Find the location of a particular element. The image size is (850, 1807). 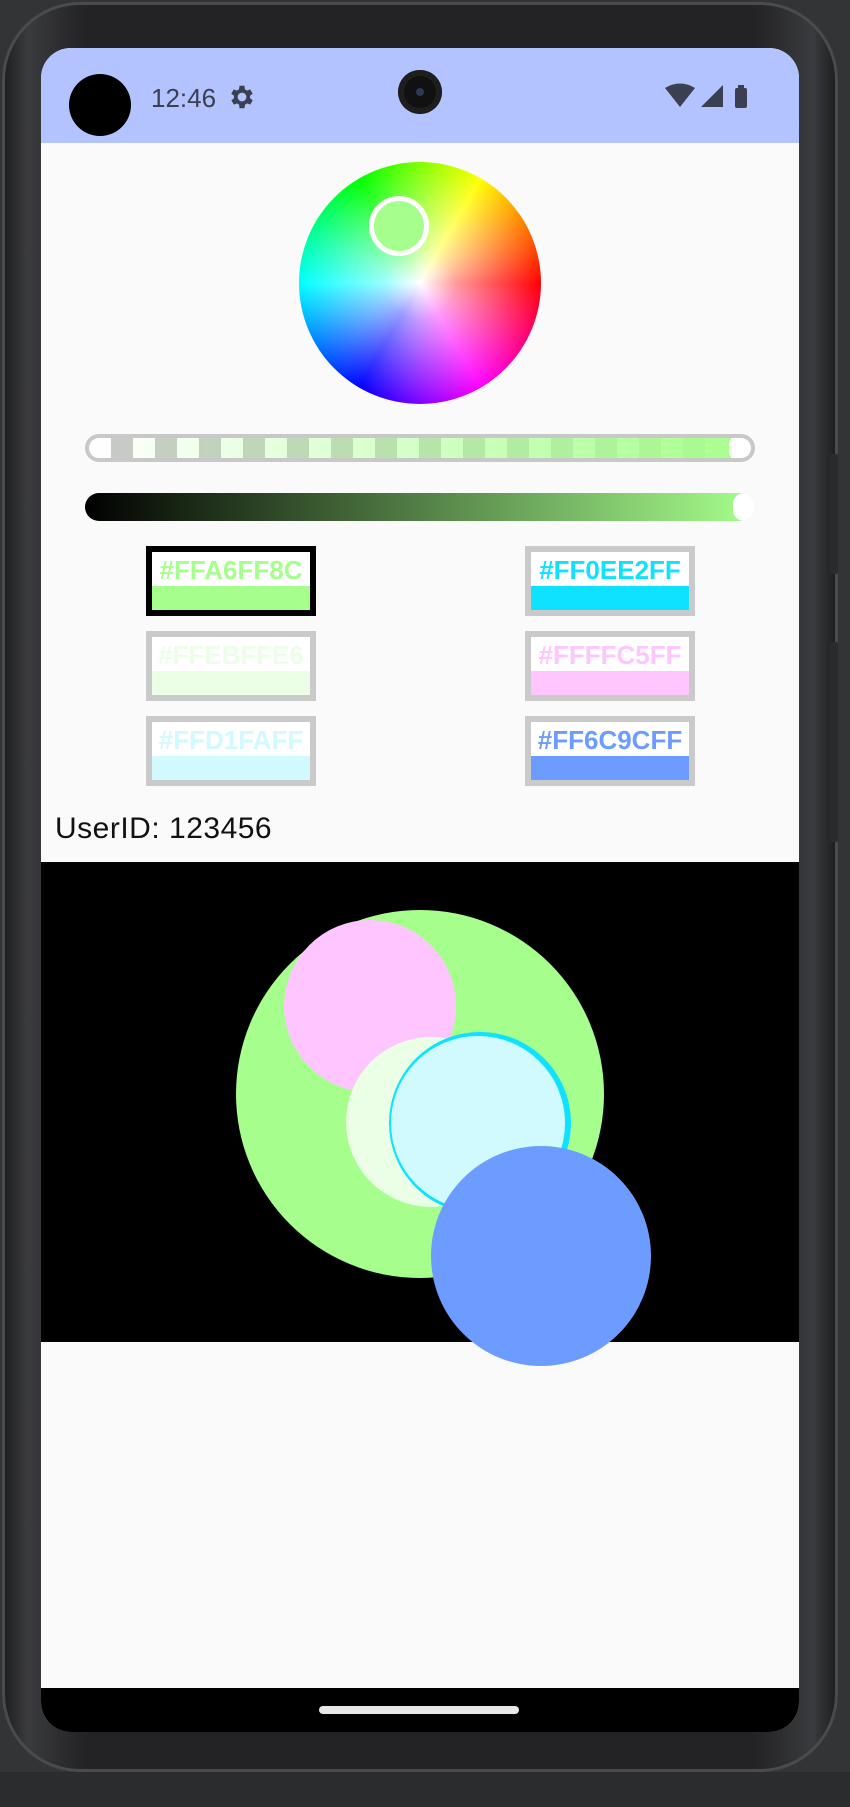

swatch-1: #FF0EE2FF is located at coordinates (610, 581).